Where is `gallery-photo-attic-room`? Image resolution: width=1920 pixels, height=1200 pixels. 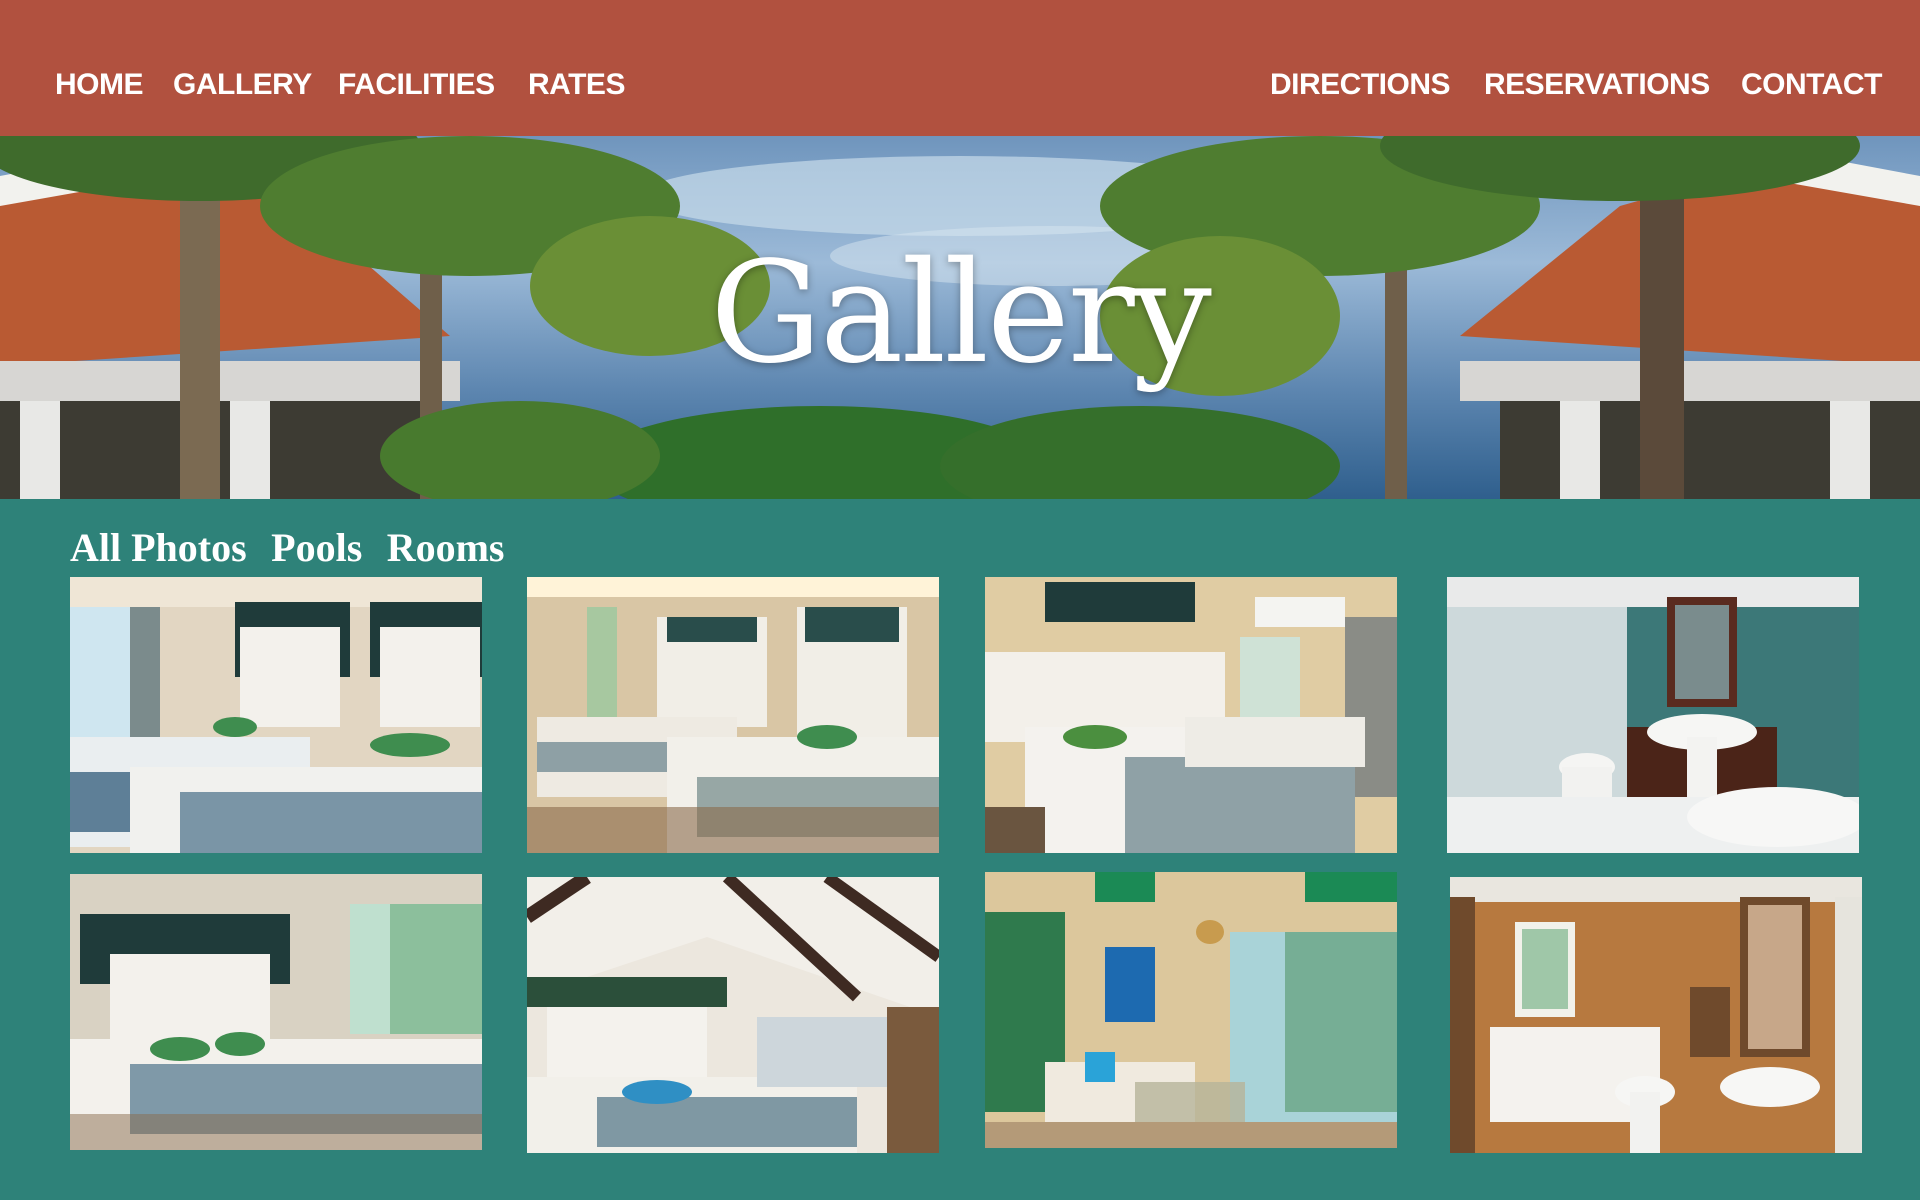 gallery-photo-attic-room is located at coordinates (733, 1015).